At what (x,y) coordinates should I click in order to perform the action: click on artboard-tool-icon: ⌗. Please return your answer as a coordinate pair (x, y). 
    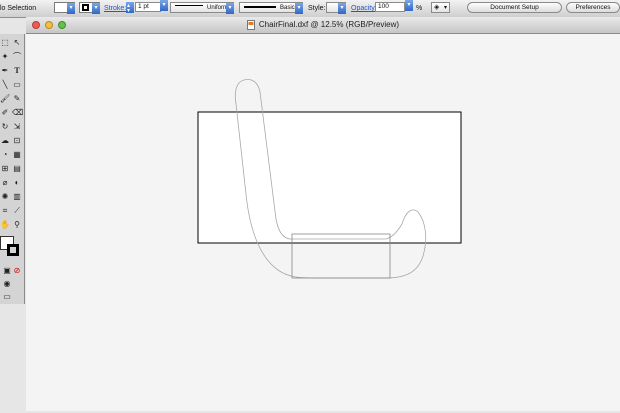
    Looking at the image, I should click on (5, 211).